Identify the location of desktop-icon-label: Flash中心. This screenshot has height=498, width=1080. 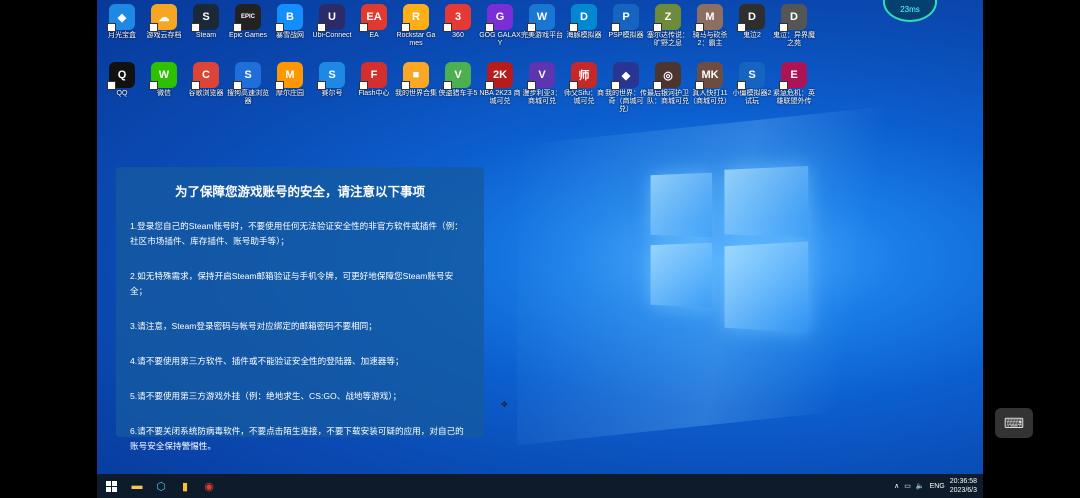
(374, 93).